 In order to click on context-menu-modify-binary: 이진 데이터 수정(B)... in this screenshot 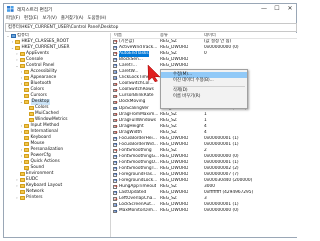, I will do `click(204, 81)`.